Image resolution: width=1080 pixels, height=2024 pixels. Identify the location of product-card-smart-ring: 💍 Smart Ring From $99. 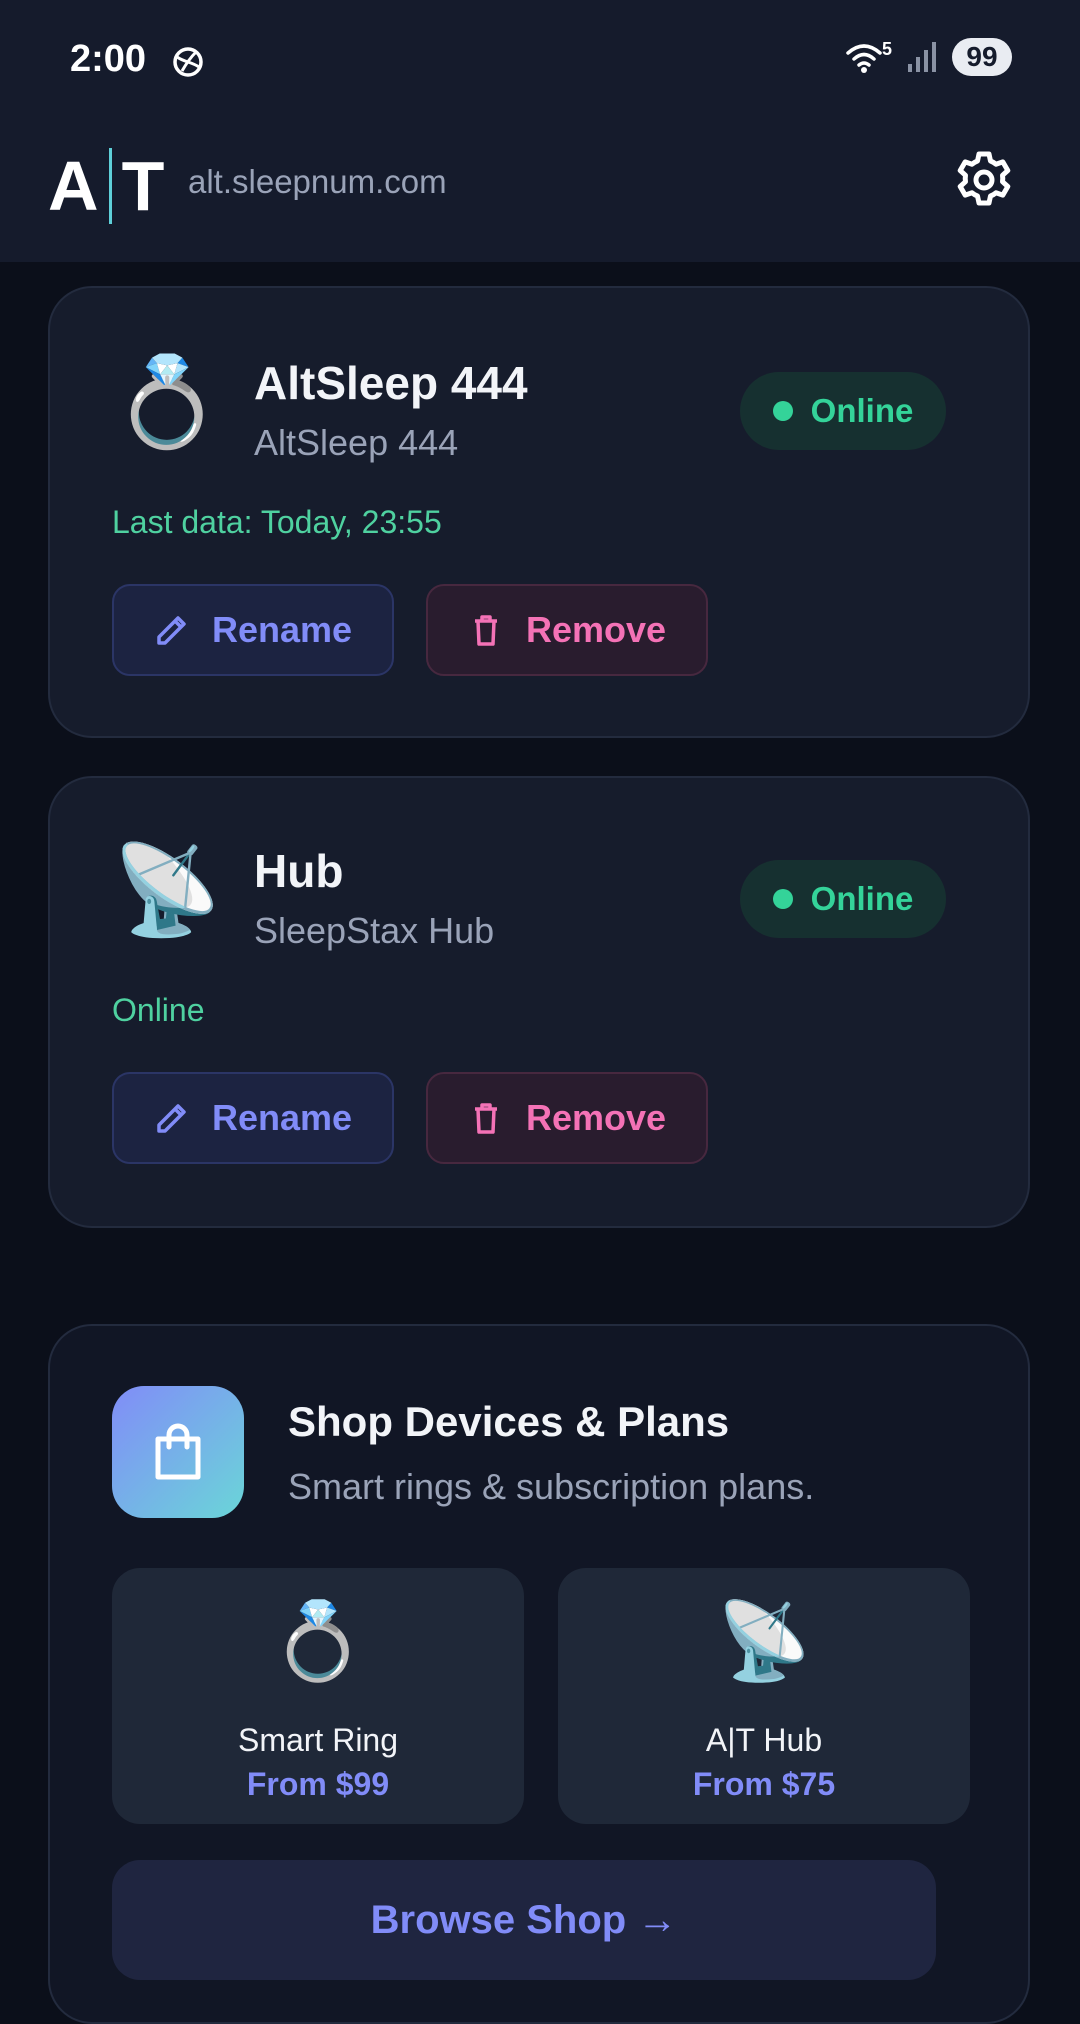
(318, 1696).